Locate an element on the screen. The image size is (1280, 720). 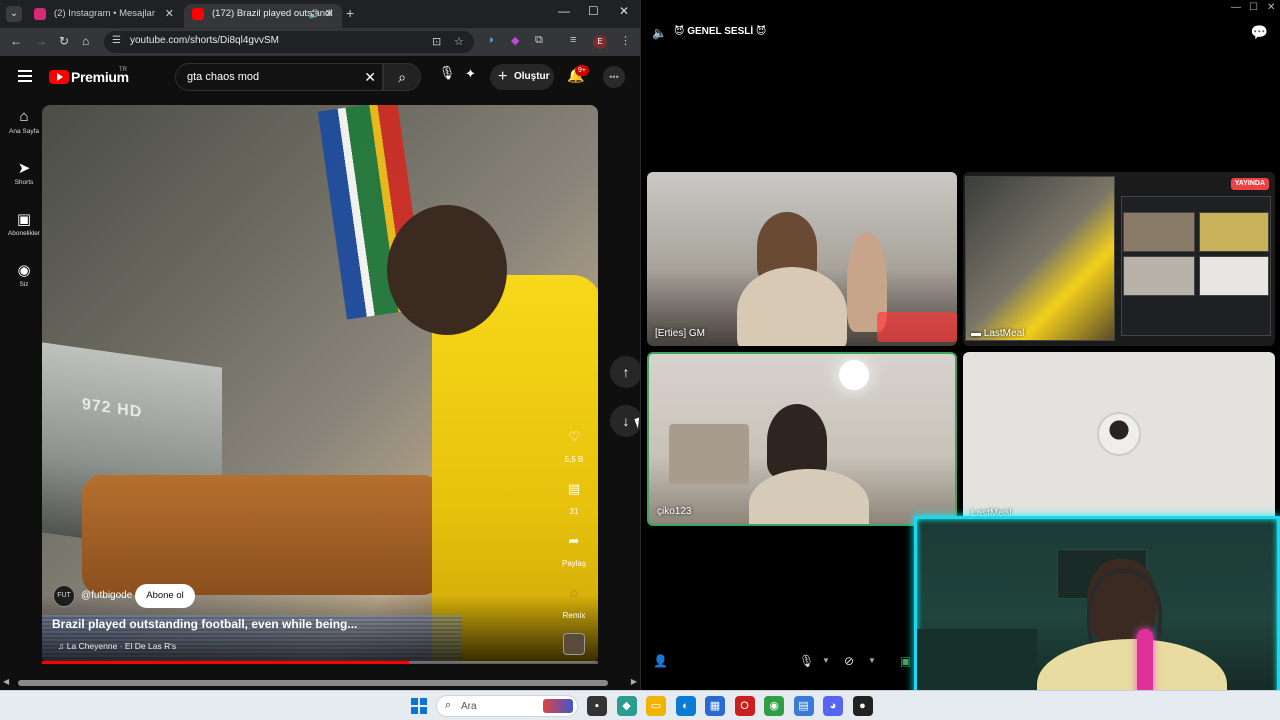
youtube-logo-icon is located at coordinates (59, 77).